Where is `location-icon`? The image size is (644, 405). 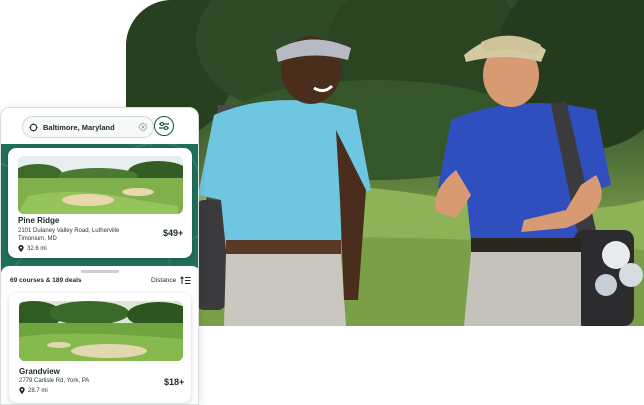 location-icon is located at coordinates (33, 127).